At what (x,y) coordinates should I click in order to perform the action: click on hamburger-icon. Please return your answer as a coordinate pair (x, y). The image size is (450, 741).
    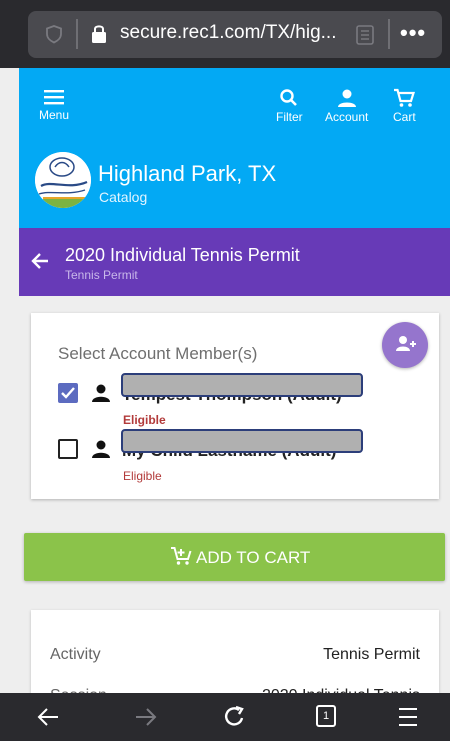
    Looking at the image, I should click on (54, 97).